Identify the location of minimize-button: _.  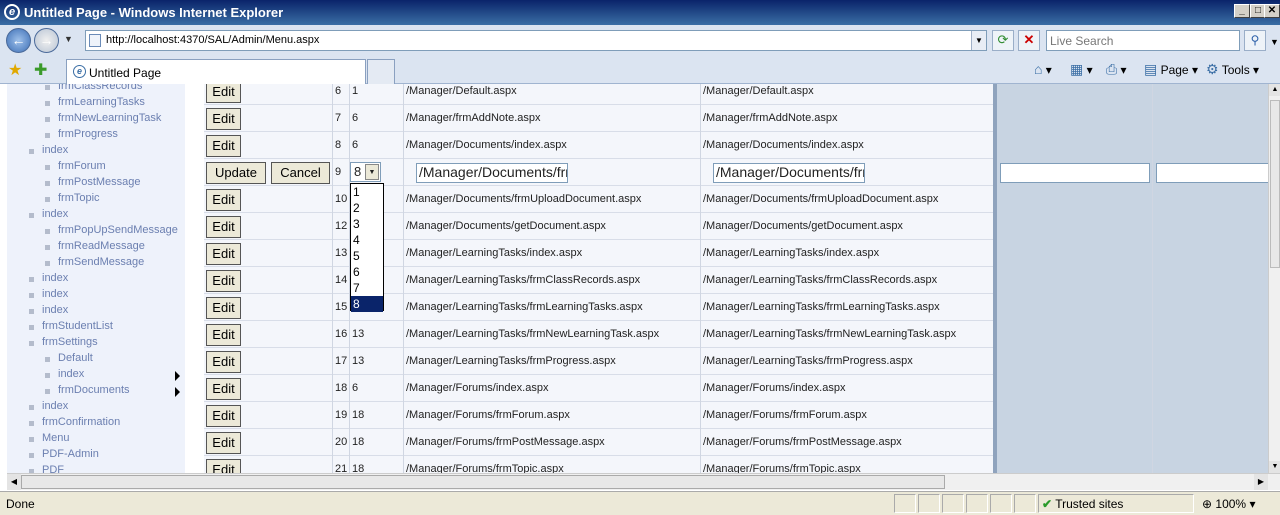
(1242, 11).